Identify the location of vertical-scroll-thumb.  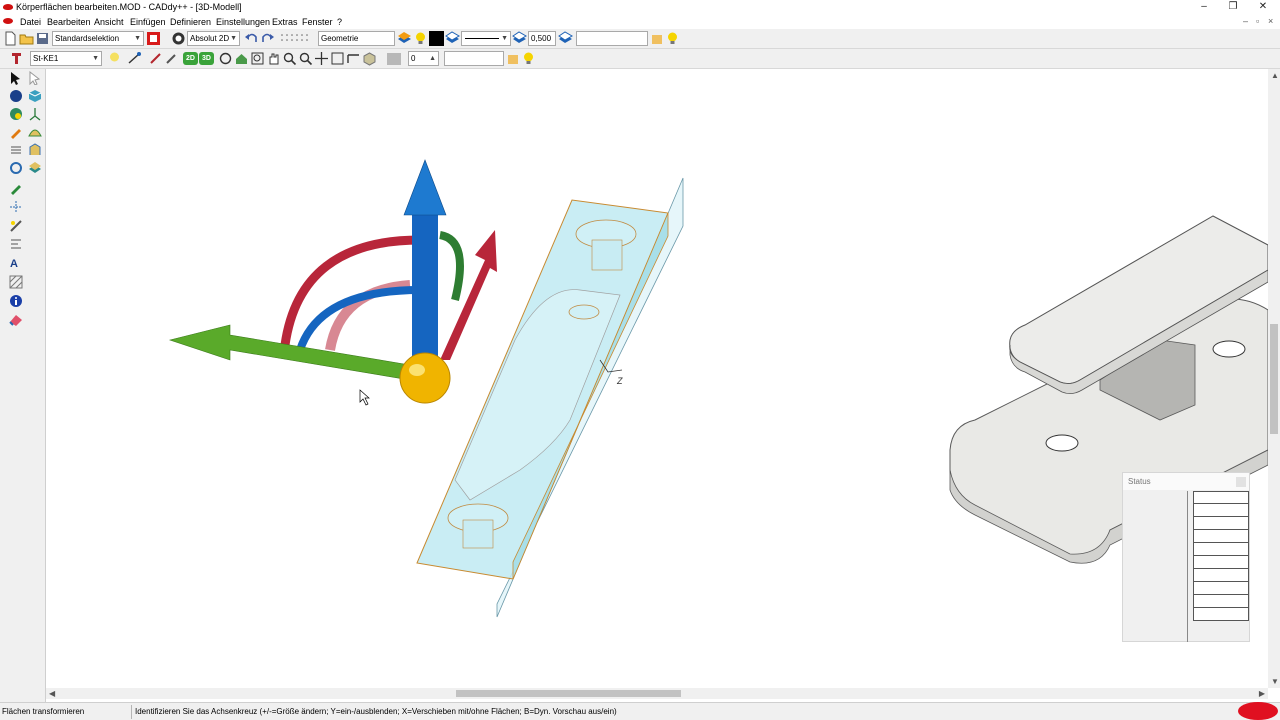
(1274, 379).